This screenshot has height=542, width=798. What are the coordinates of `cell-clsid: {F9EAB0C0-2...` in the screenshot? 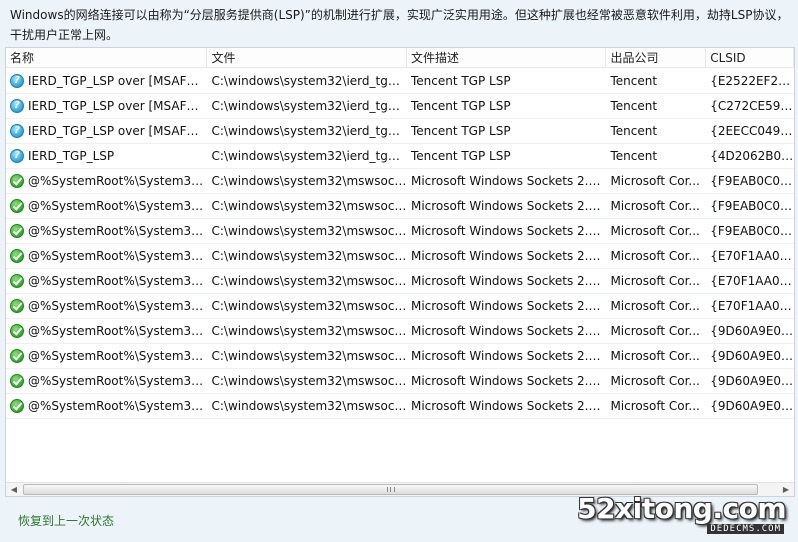 It's located at (752, 231).